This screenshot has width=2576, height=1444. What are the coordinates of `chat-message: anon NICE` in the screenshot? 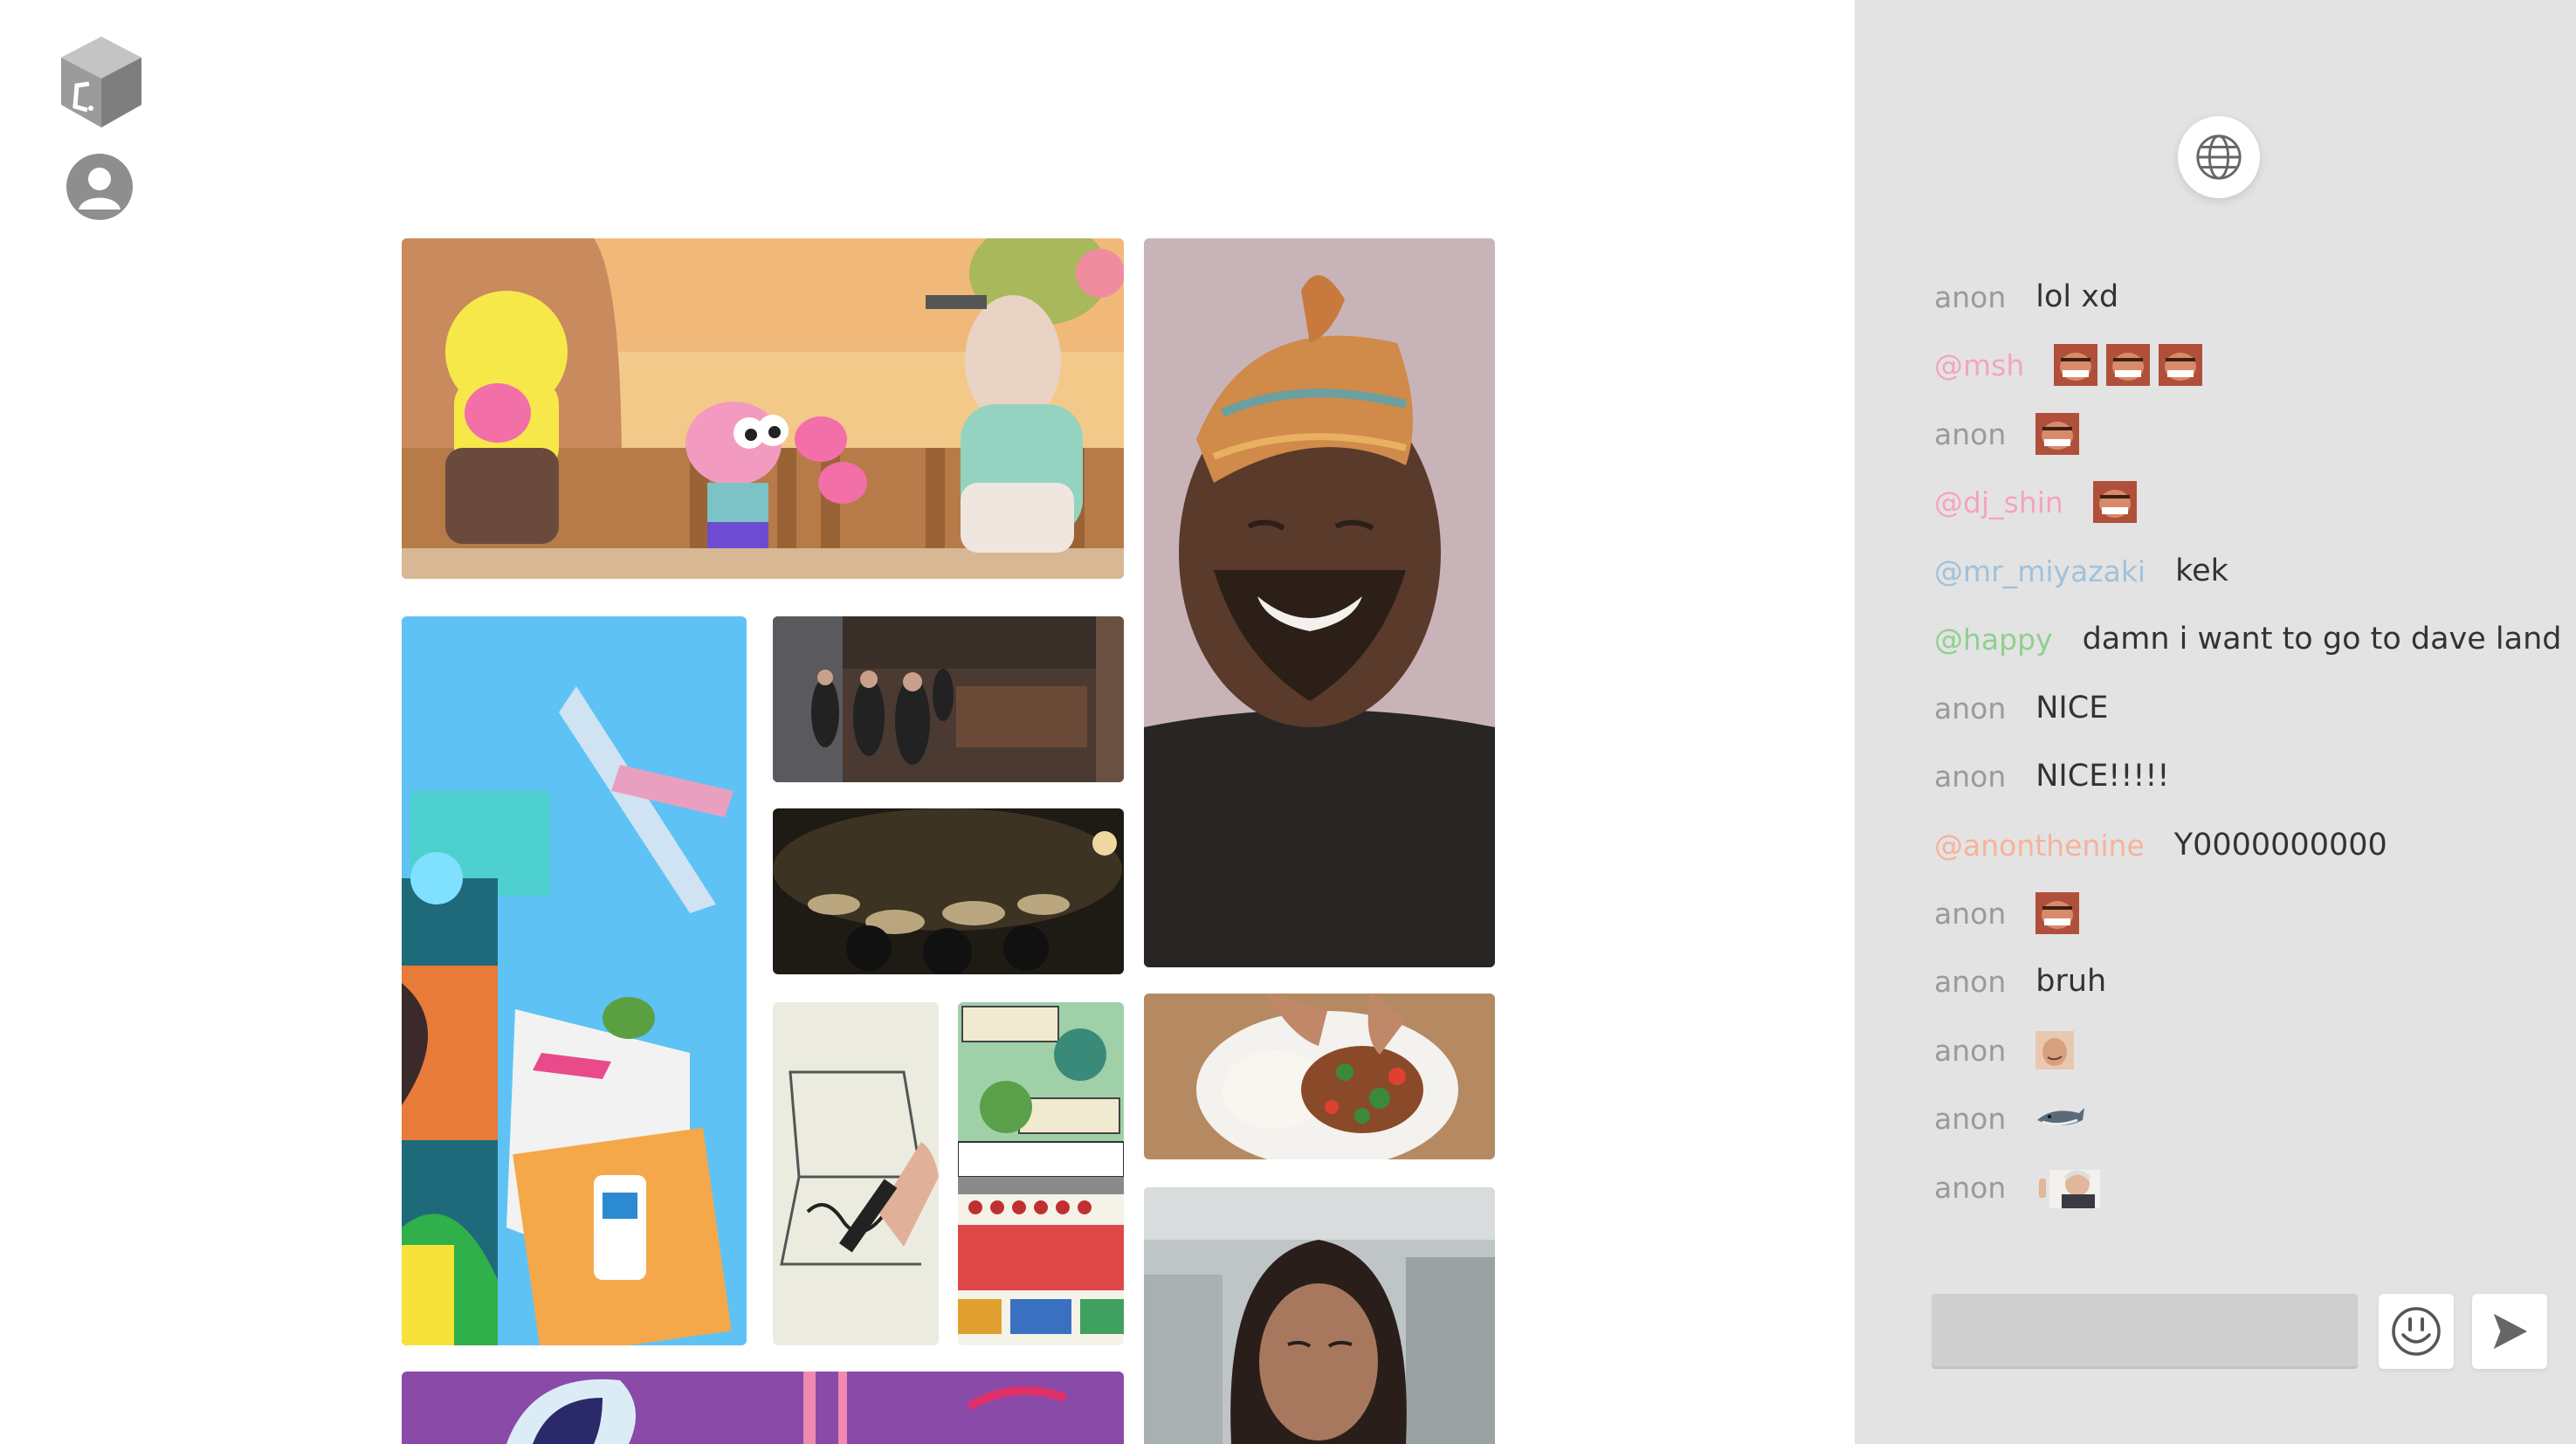 It's located at (2021, 708).